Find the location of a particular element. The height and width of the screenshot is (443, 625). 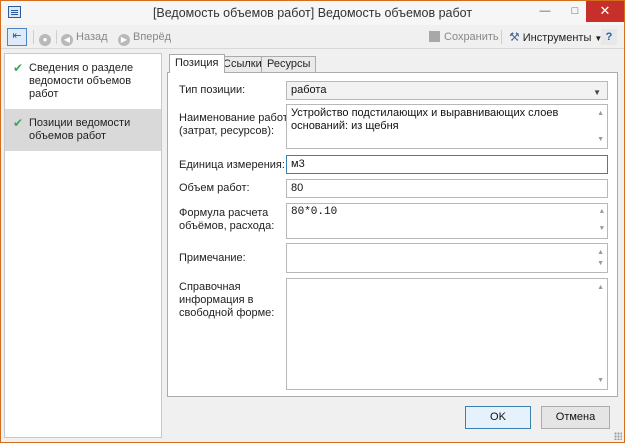

formula-textarea: 80*0.10 ▲ ▼ is located at coordinates (447, 221).